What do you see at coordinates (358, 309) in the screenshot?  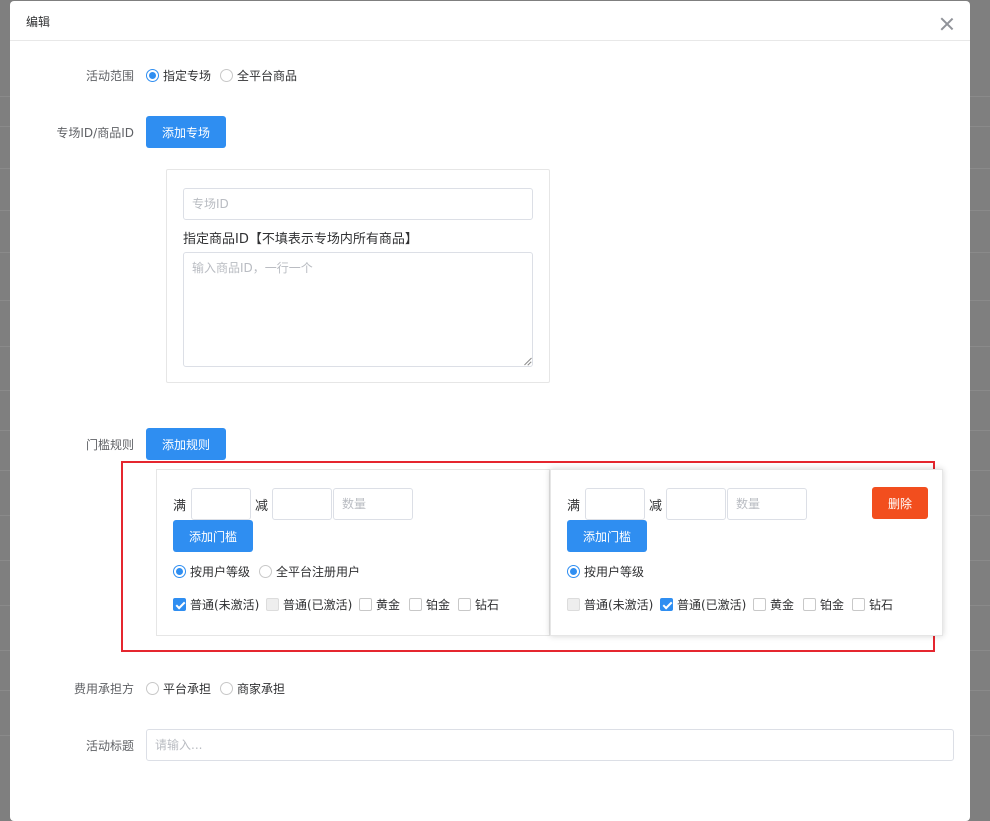 I see `product-id-textarea` at bounding box center [358, 309].